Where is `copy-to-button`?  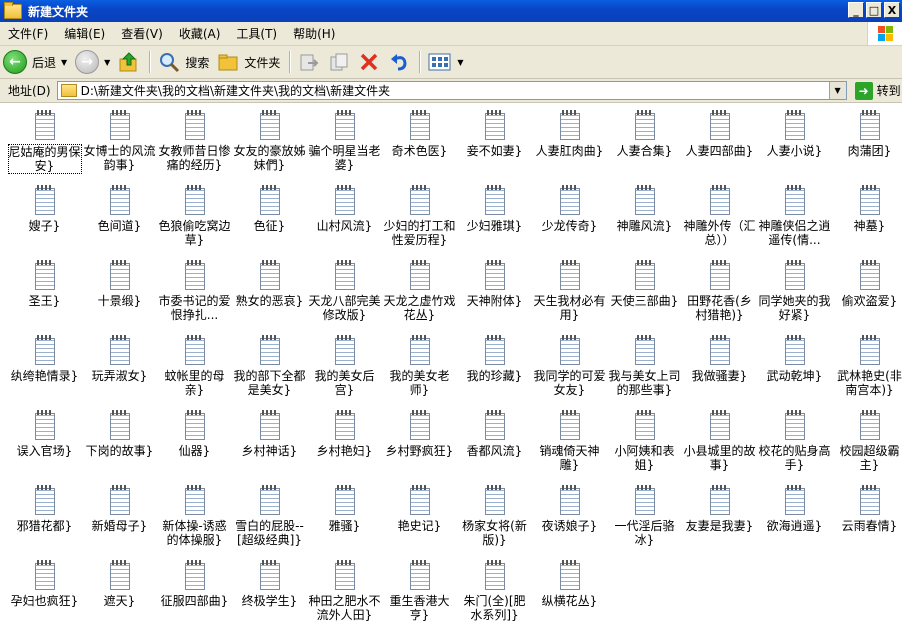 copy-to-button is located at coordinates (339, 62).